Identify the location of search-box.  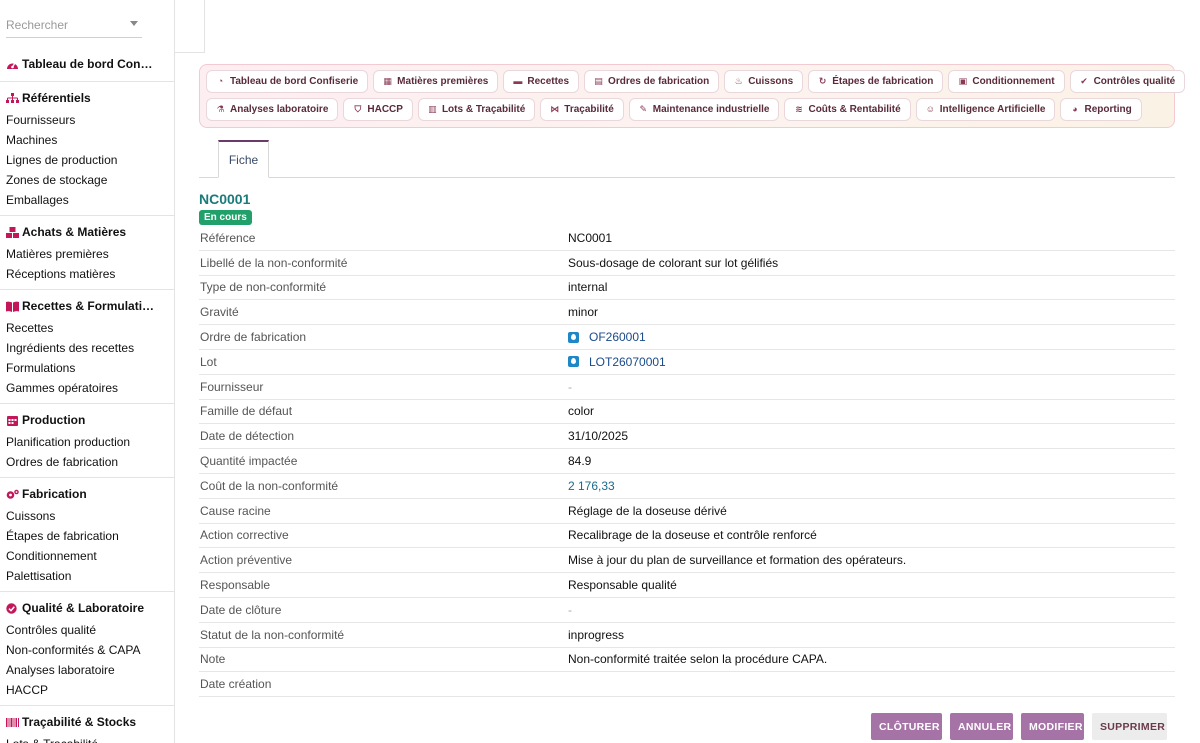
(74, 26).